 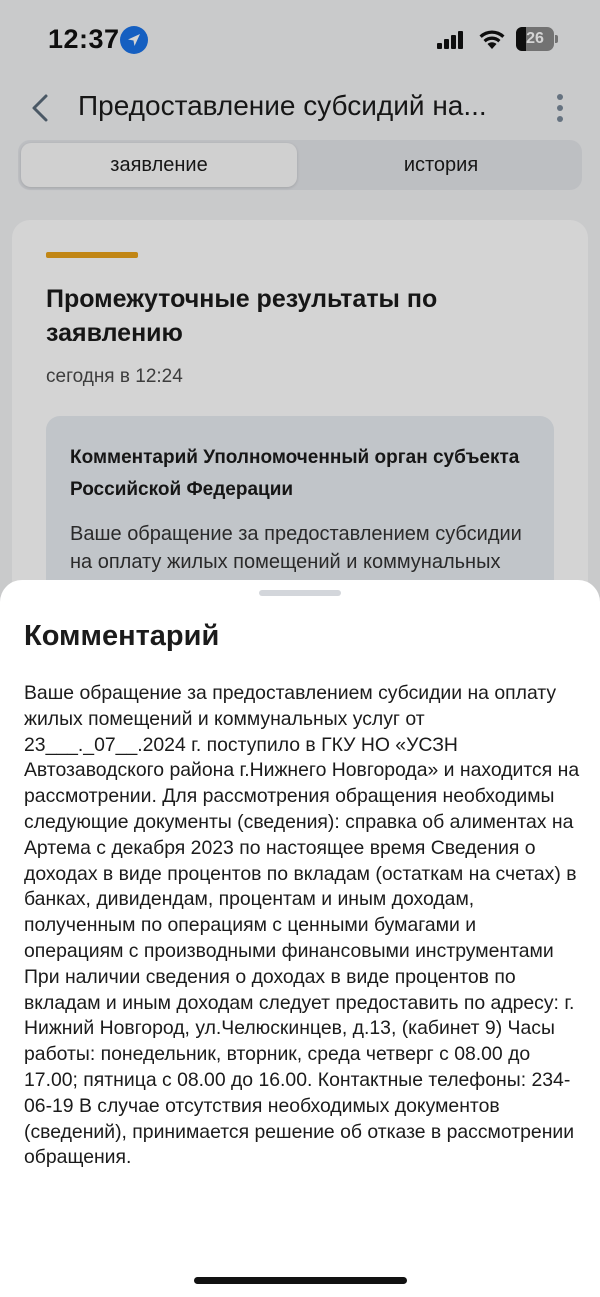 I want to click on sheet-title: Комментарий, so click(x=122, y=636).